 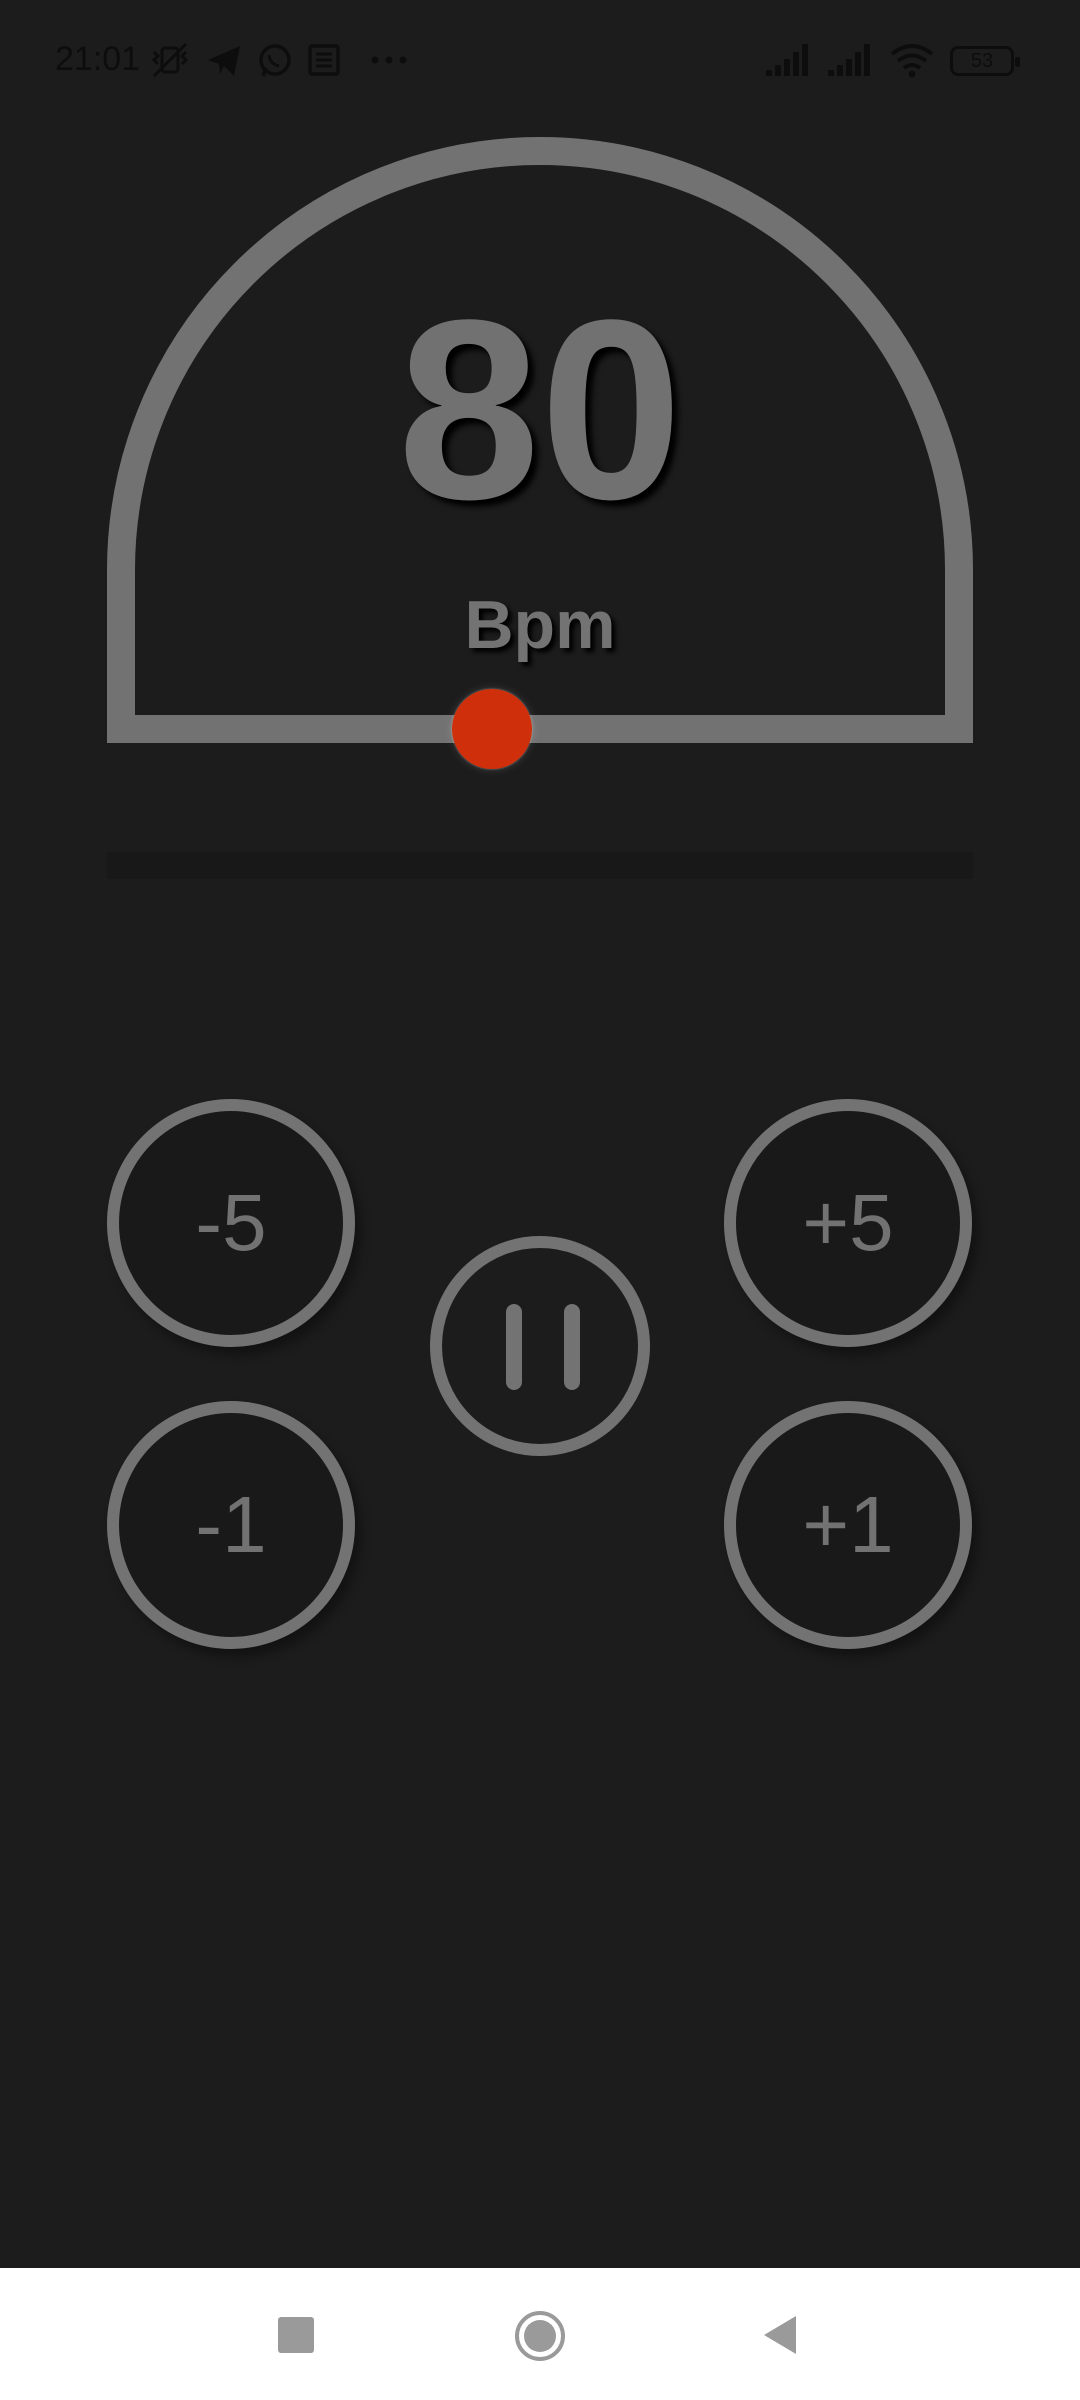 What do you see at coordinates (231, 1525) in the screenshot?
I see `minus-1-button: -1` at bounding box center [231, 1525].